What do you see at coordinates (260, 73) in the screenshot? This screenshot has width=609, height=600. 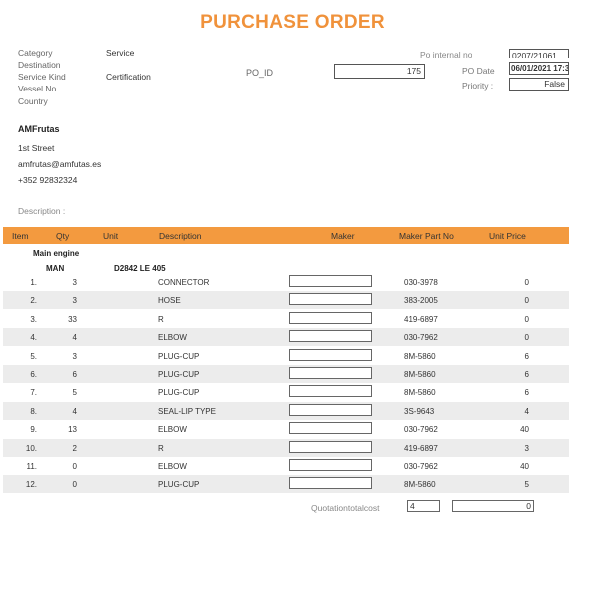 I see `po-id-label: PO_ID` at bounding box center [260, 73].